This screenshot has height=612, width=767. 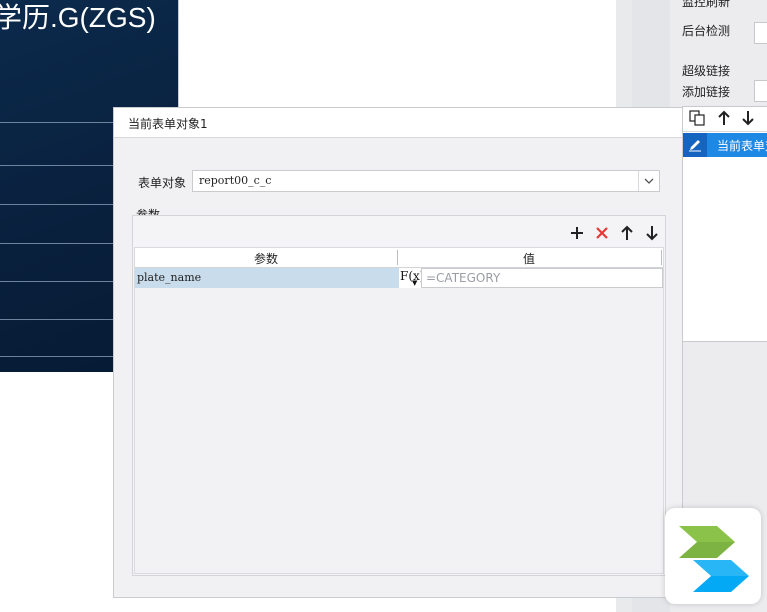 I want to click on hyperlink-item-label: 当前表单对象1, so click(x=742, y=146).